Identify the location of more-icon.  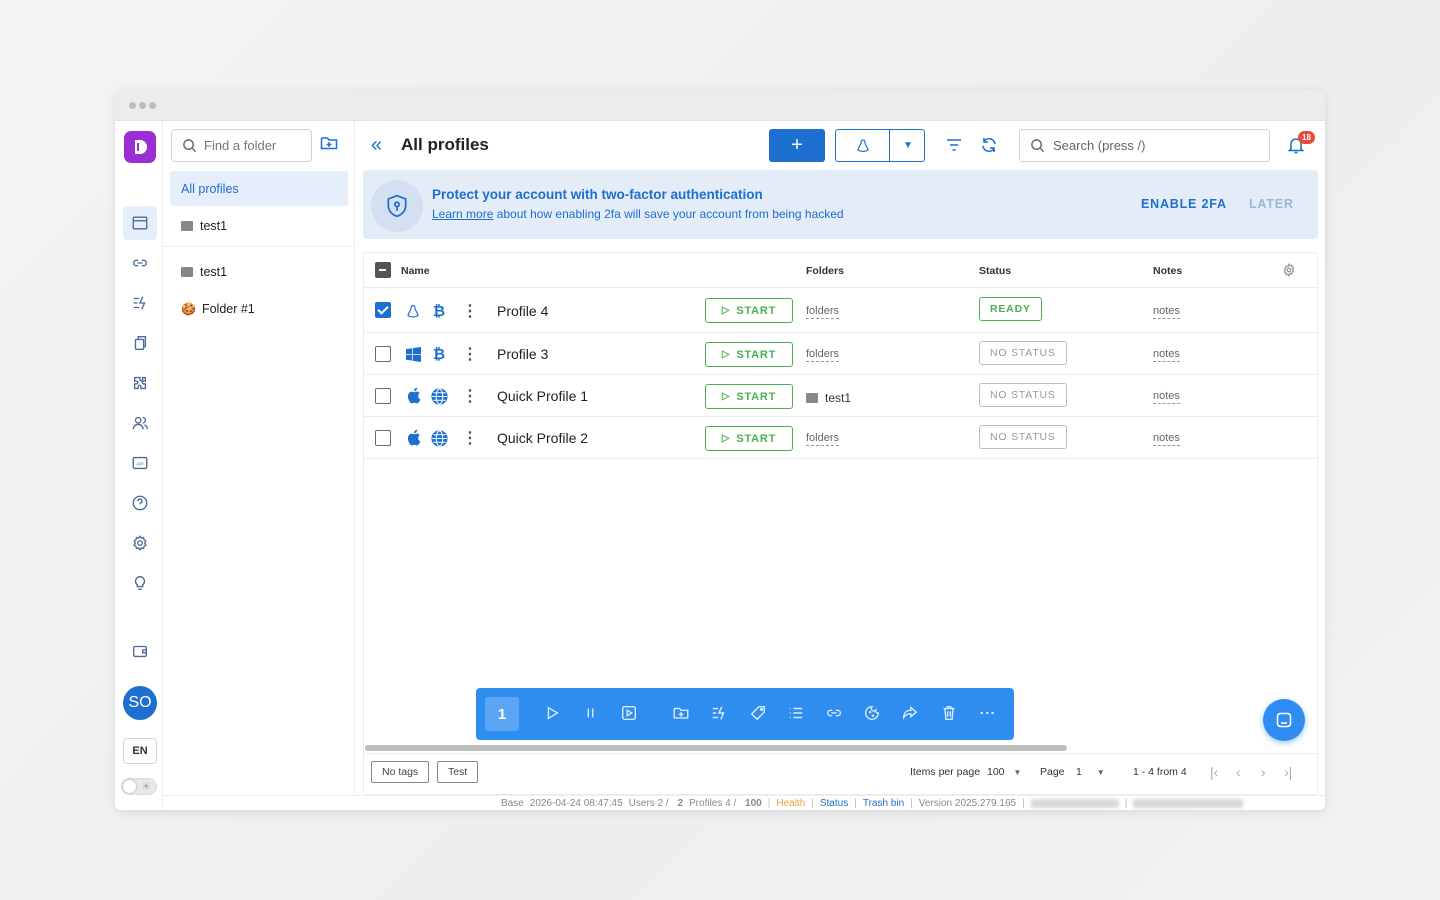
(988, 714).